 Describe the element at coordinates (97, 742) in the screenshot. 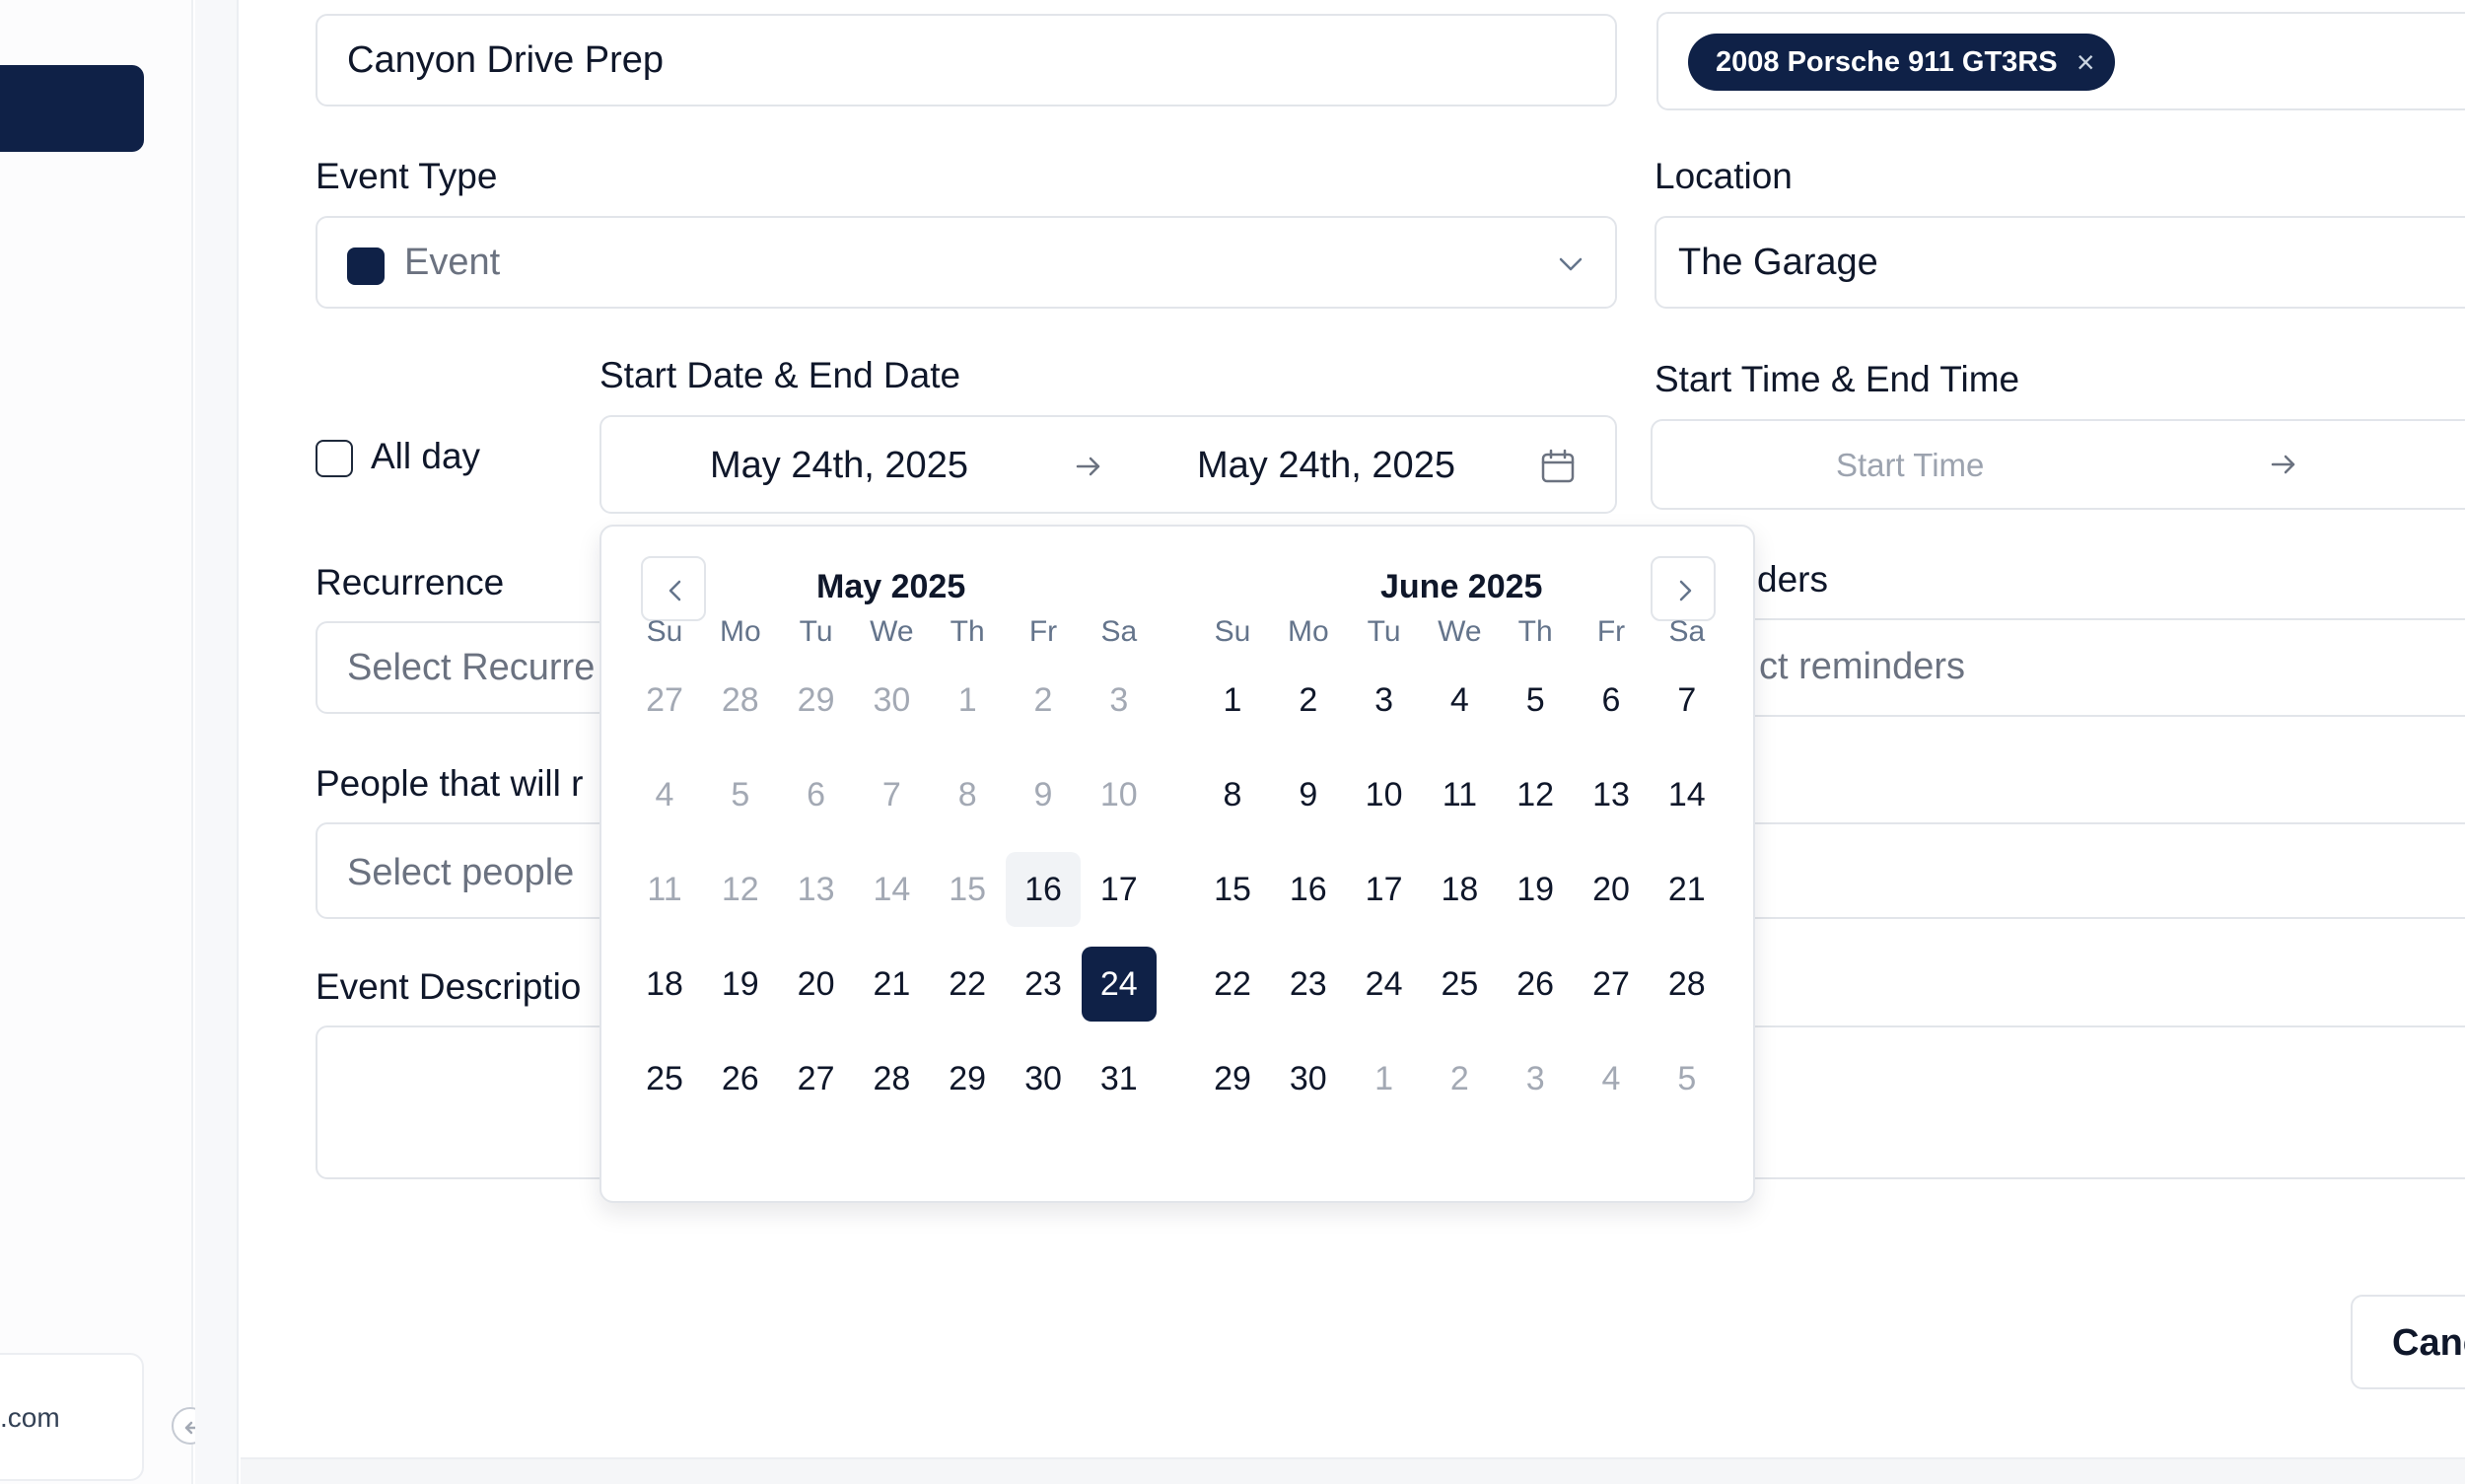

I see `sidebar: .com` at that location.